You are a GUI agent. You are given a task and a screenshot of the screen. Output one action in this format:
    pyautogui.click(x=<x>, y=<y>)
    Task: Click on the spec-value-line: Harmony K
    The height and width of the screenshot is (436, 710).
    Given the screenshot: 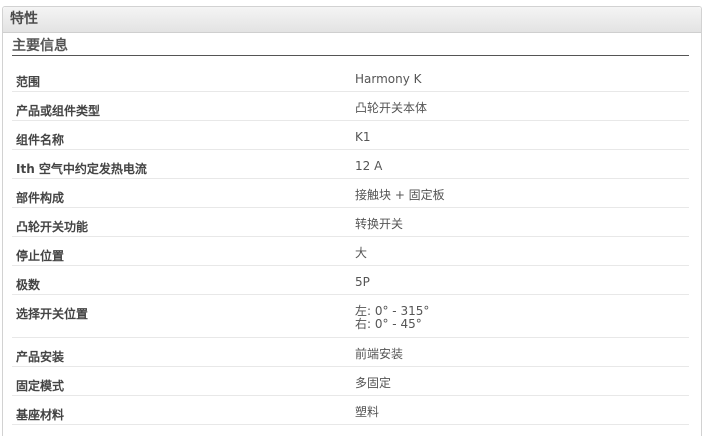 What is the action you would take?
    pyautogui.click(x=388, y=79)
    